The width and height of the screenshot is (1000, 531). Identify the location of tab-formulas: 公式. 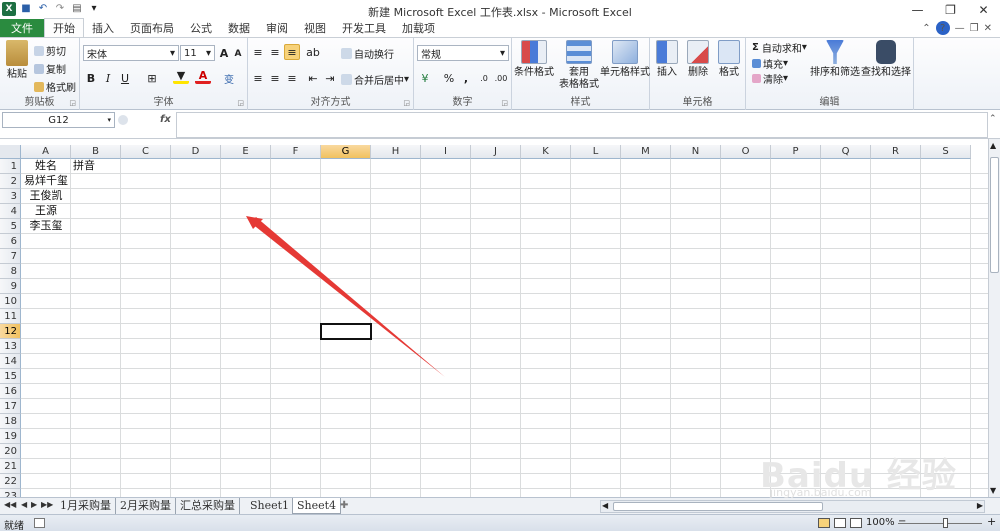
(201, 28).